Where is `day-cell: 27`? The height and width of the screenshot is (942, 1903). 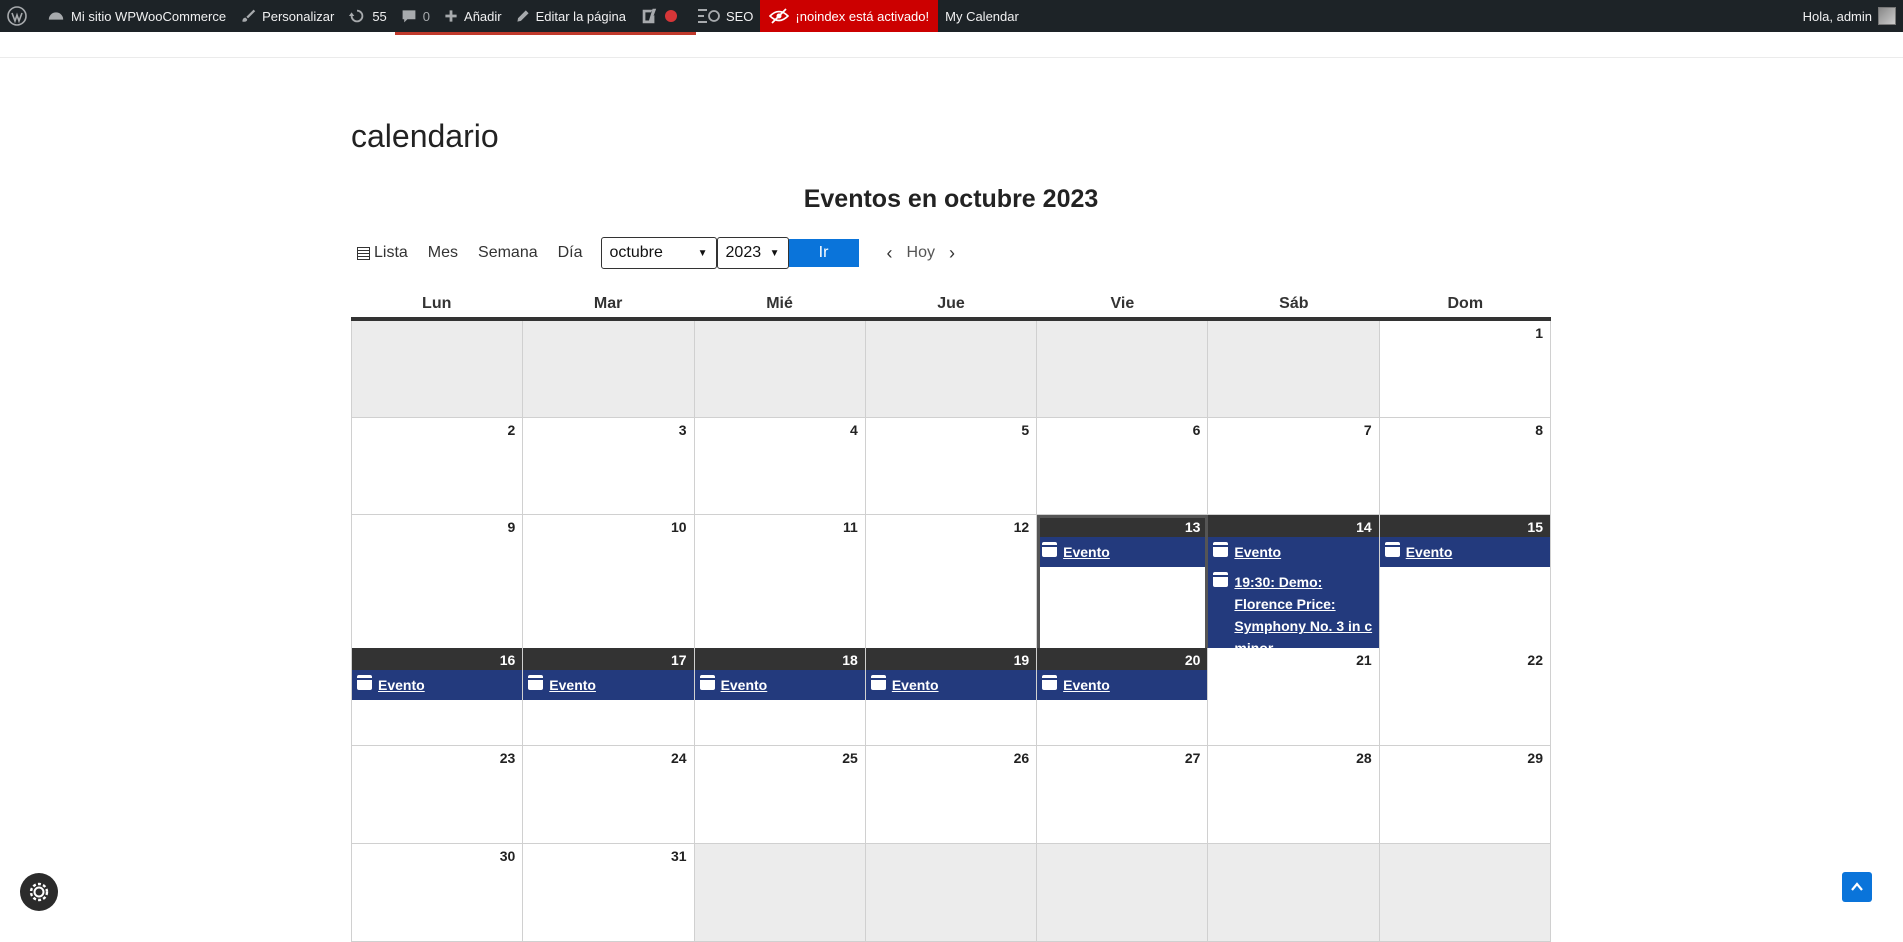
day-cell: 27 is located at coordinates (1123, 795).